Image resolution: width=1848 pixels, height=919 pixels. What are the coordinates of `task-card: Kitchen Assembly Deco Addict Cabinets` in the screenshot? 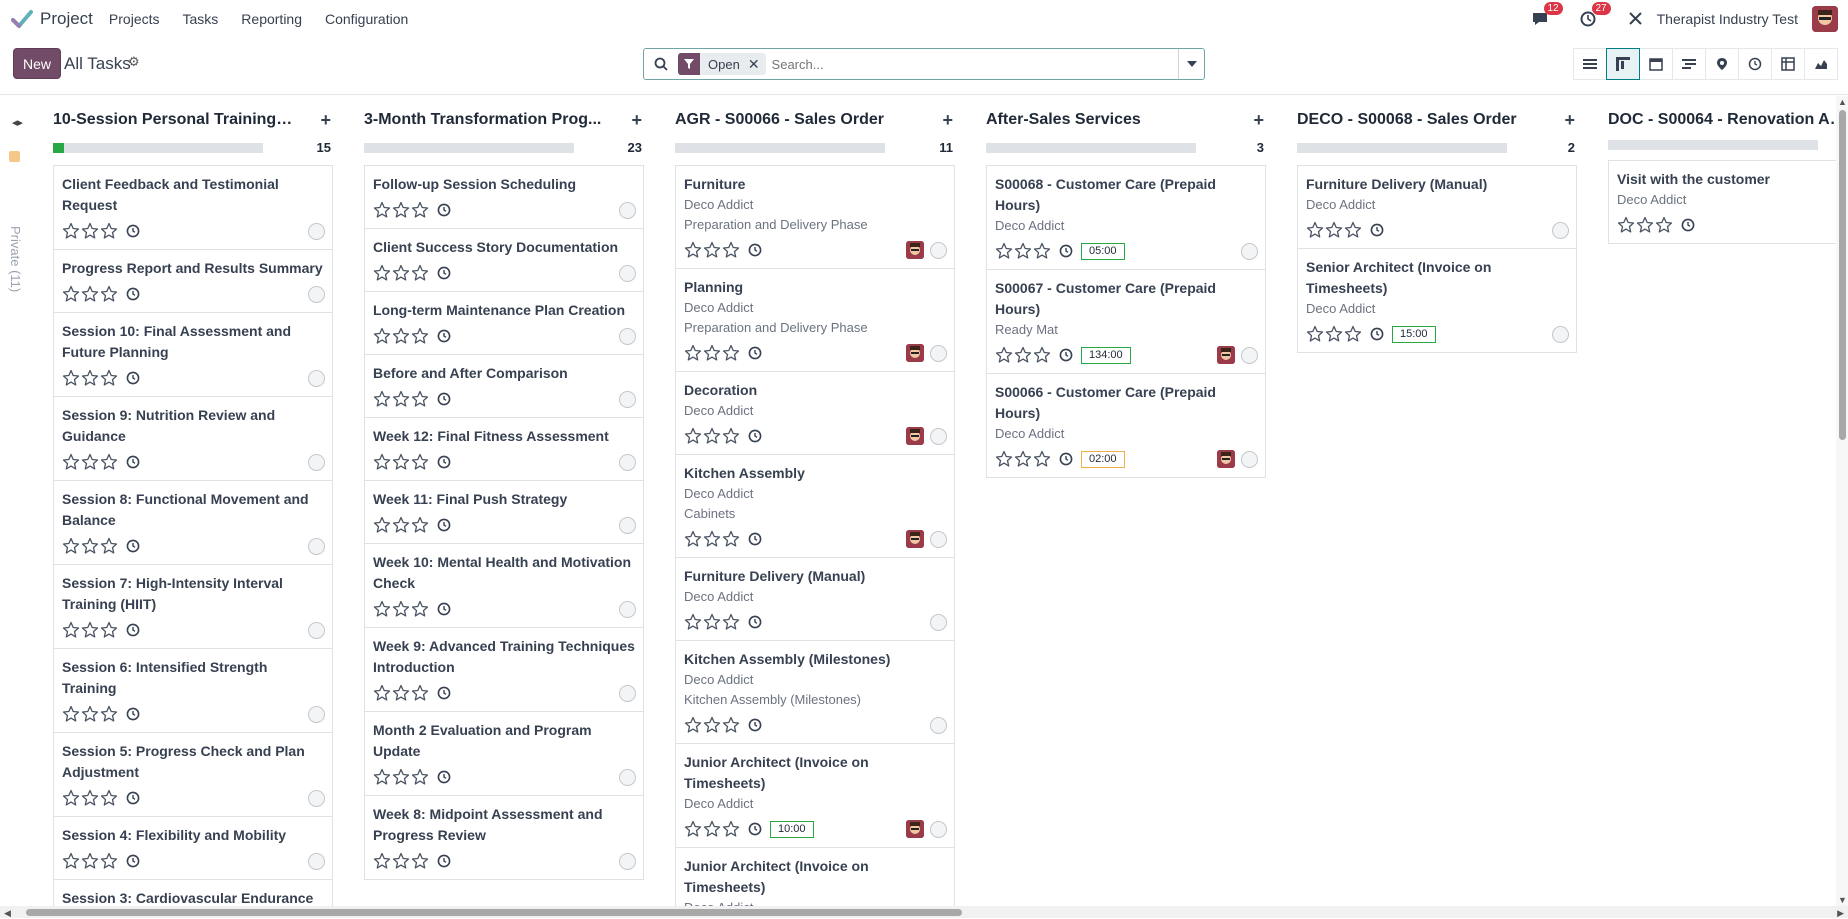 It's located at (815, 506).